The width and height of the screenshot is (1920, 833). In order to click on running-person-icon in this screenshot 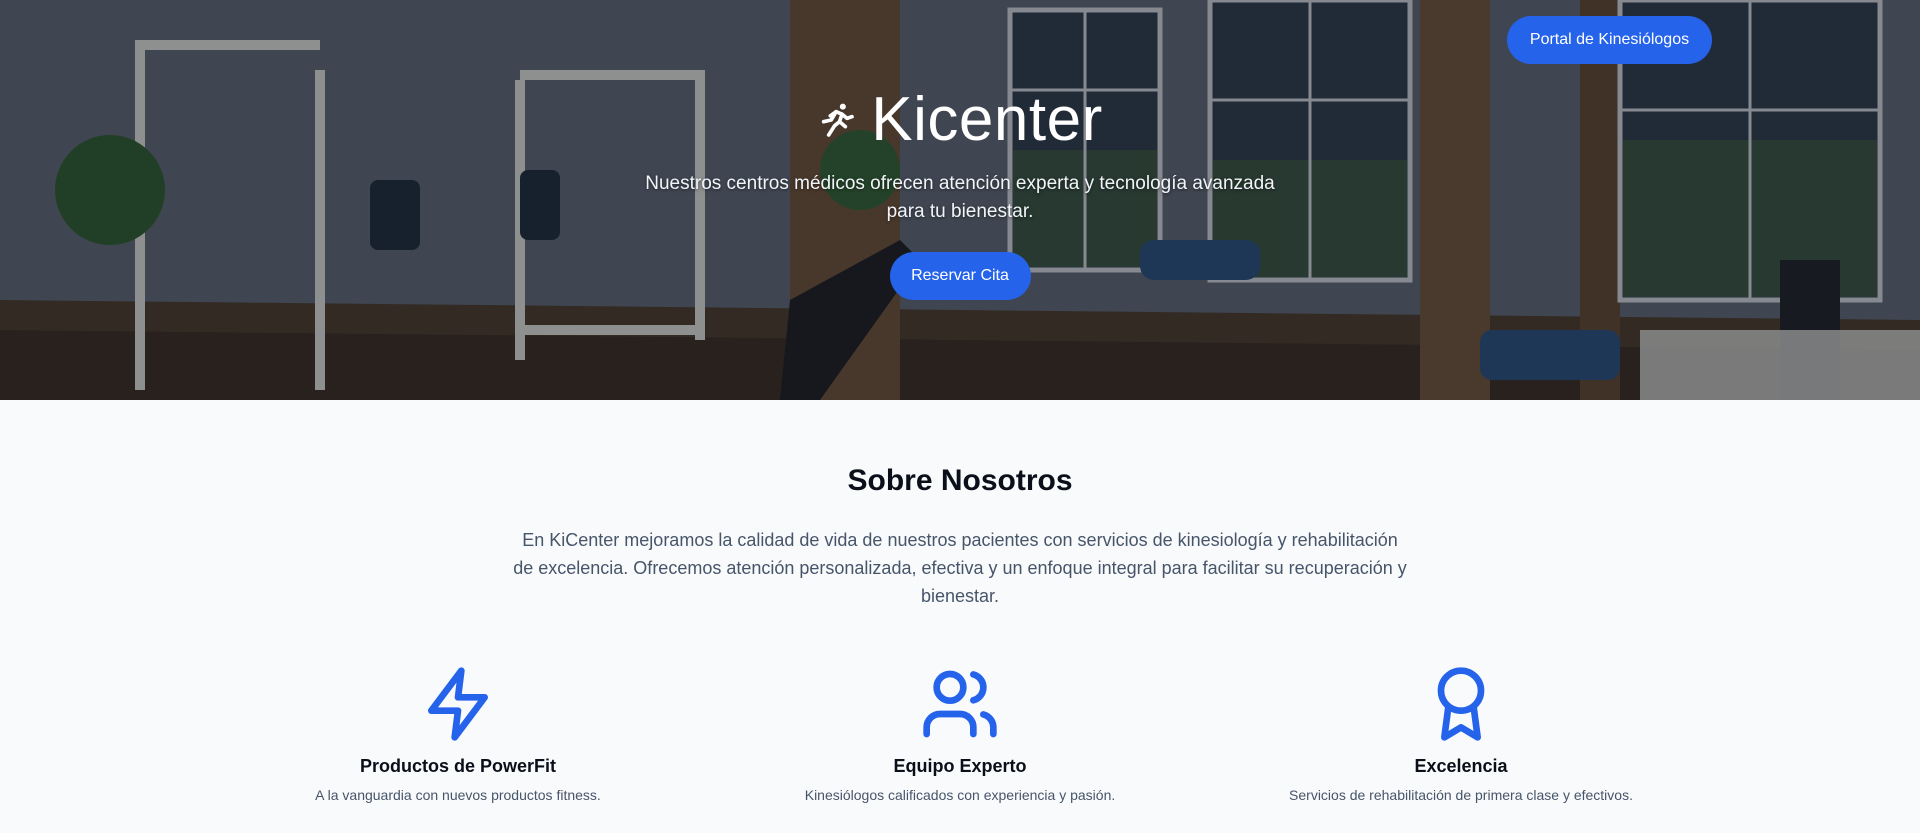, I will do `click(838, 120)`.